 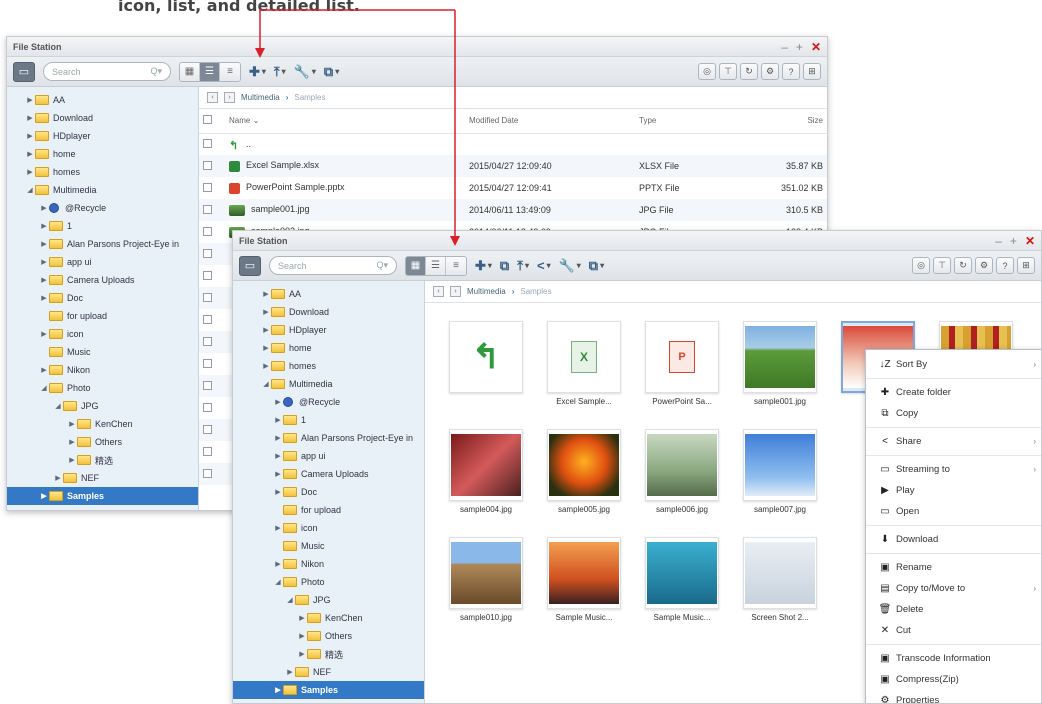 What do you see at coordinates (328, 438) in the screenshot?
I see `tree-item: ▶ Alan Parsons Project-Eye in` at bounding box center [328, 438].